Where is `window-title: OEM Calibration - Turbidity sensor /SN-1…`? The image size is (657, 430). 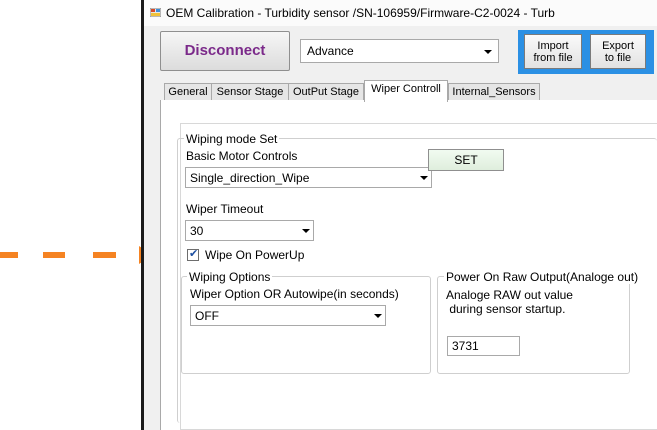 window-title: OEM Calibration - Turbidity sensor /SN-1… is located at coordinates (360, 13).